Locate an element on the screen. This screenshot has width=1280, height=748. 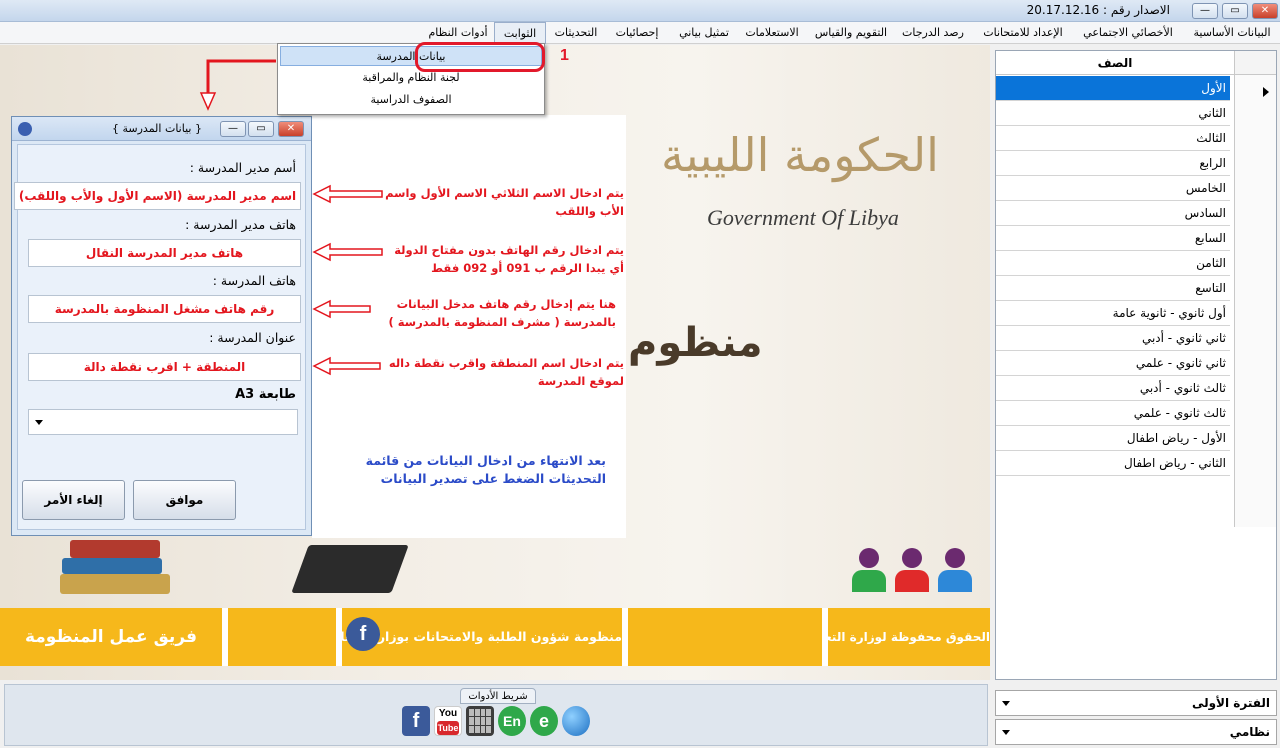
dropdown-item-classes: الصفوف الدراسية is located at coordinates (411, 100).